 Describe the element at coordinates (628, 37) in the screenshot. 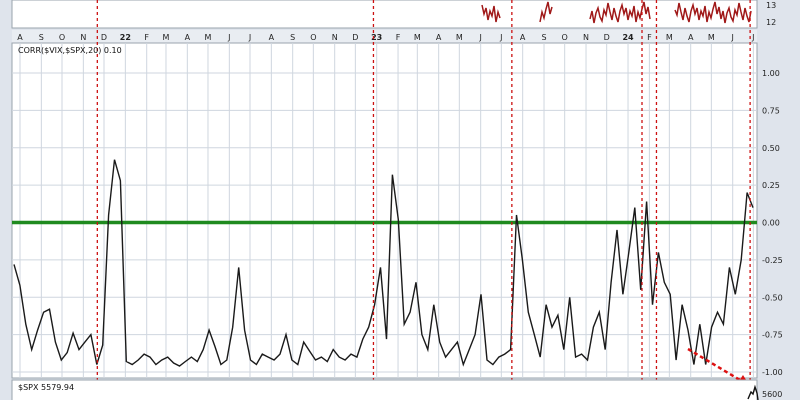

I see `month-label: 24` at that location.